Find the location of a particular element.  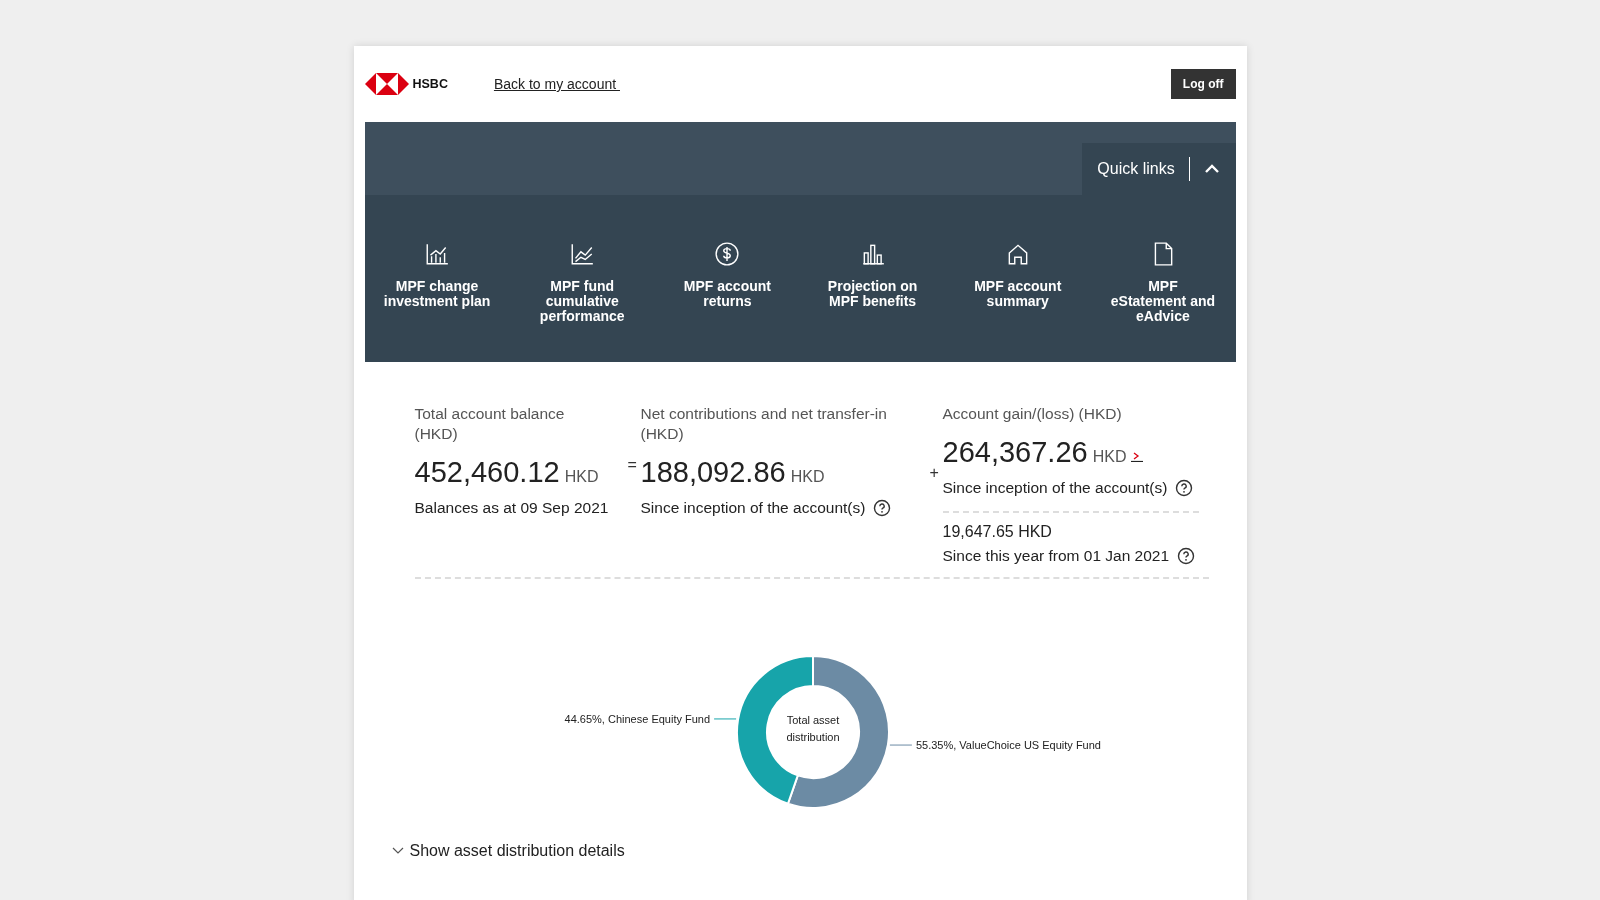

operator-sign: + is located at coordinates (934, 473).